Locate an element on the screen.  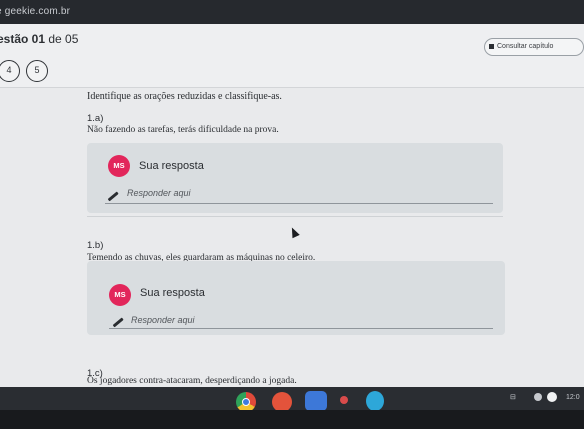
answer-card-1b: MS Sua resposta Responder aqui is located at coordinates (296, 298).